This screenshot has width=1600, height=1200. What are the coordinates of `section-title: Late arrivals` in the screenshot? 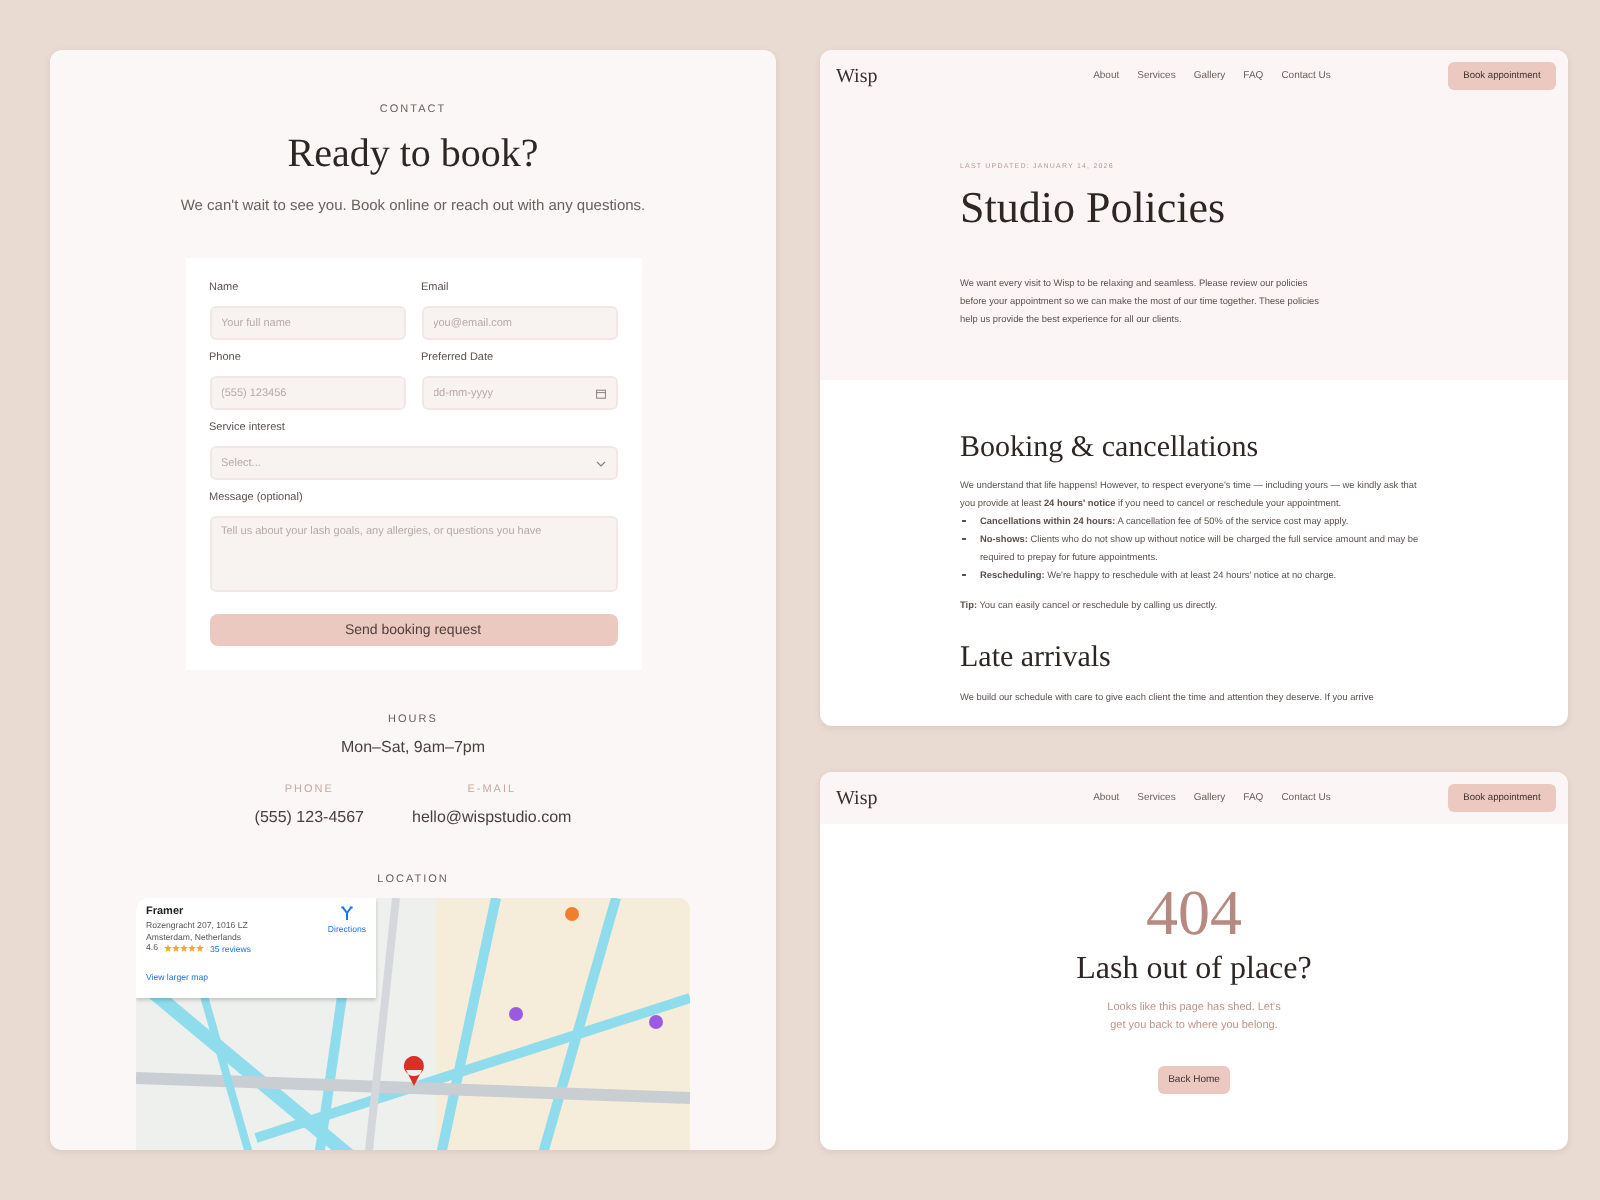 It's located at (1036, 659).